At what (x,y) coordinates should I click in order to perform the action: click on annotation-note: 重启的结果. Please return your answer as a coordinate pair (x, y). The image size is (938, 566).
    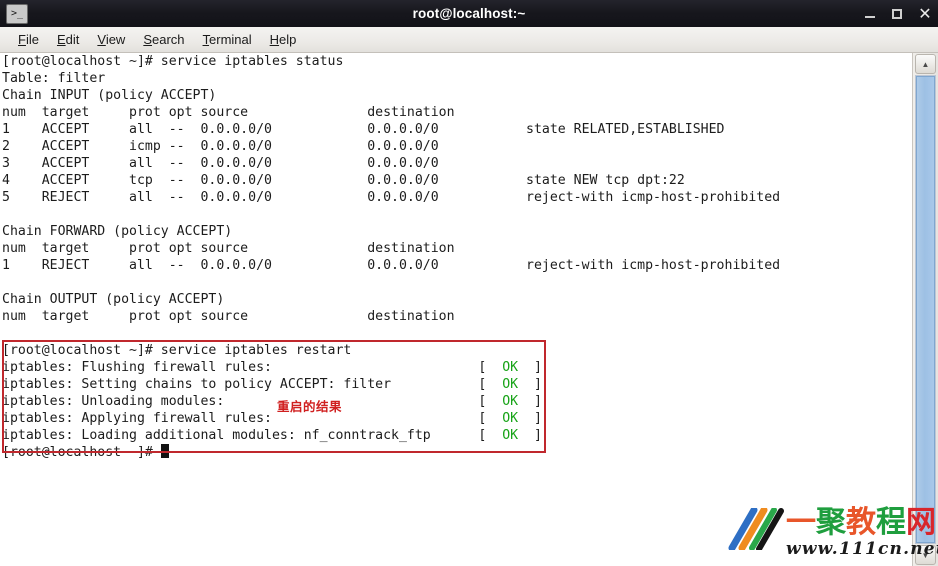
    Looking at the image, I should click on (310, 406).